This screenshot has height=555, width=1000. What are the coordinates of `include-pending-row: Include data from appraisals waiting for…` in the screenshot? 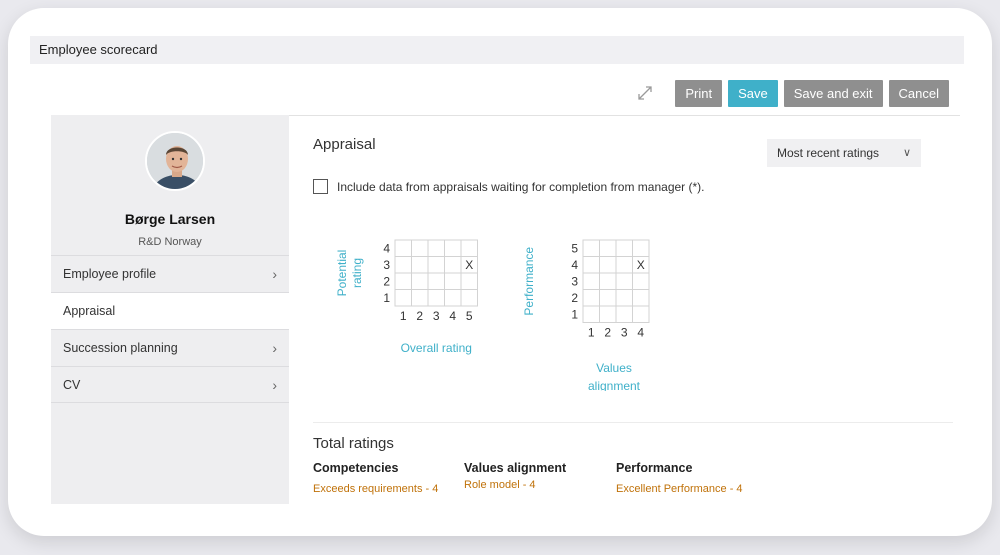 It's located at (509, 186).